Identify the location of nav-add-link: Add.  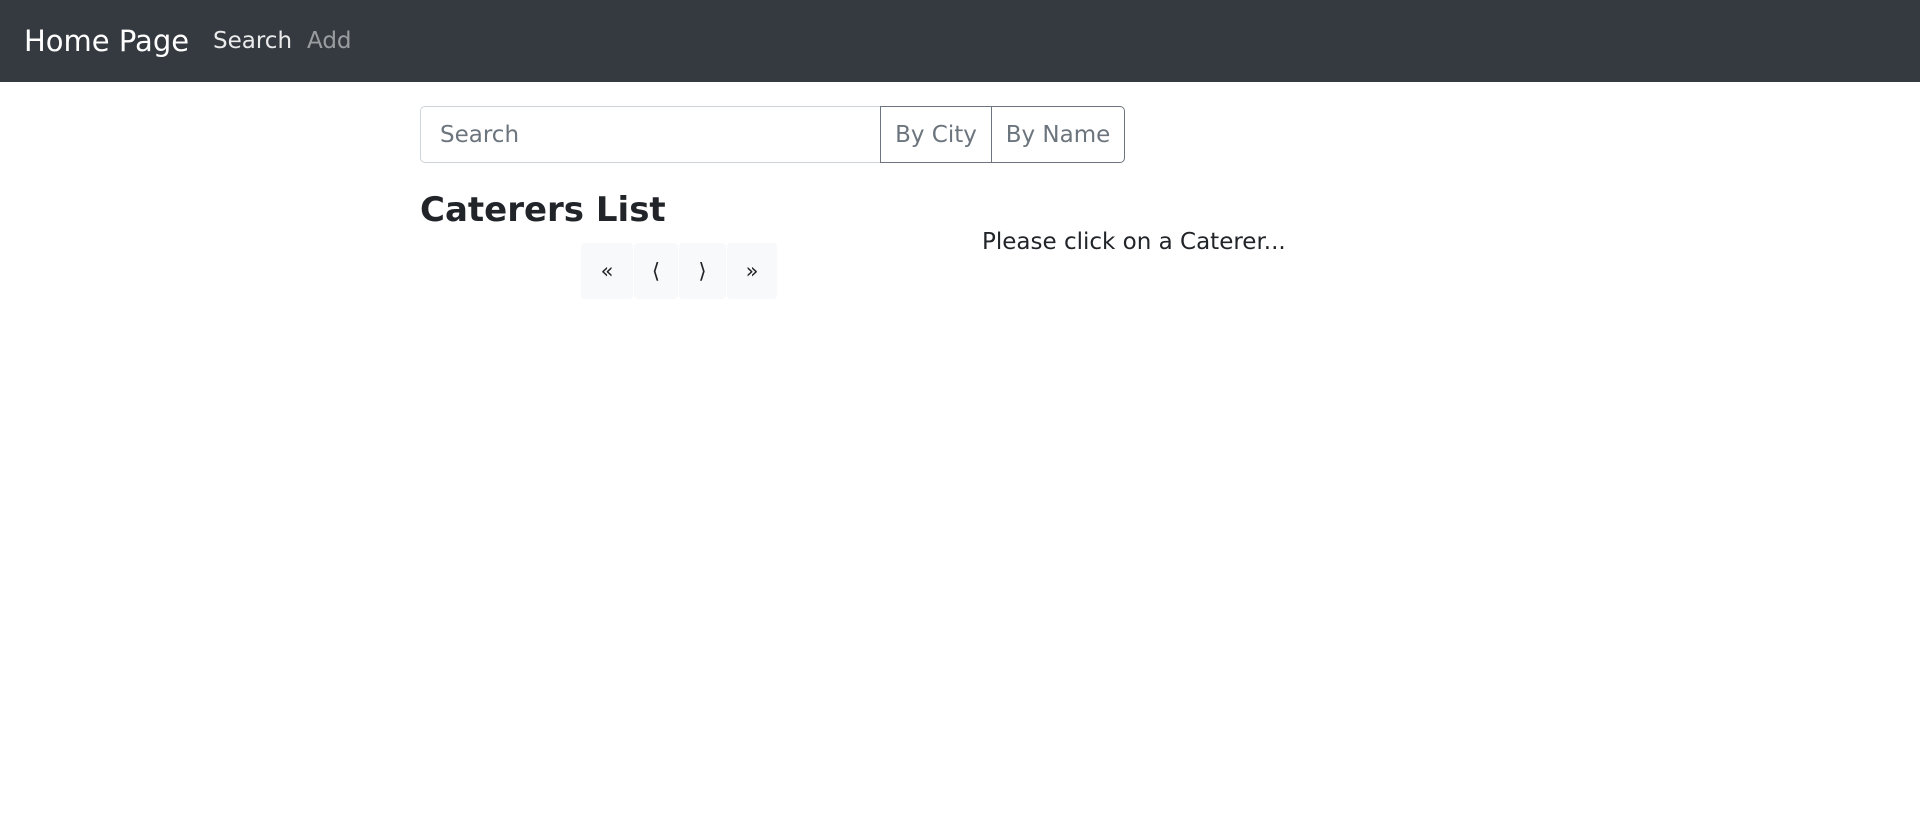
(329, 41).